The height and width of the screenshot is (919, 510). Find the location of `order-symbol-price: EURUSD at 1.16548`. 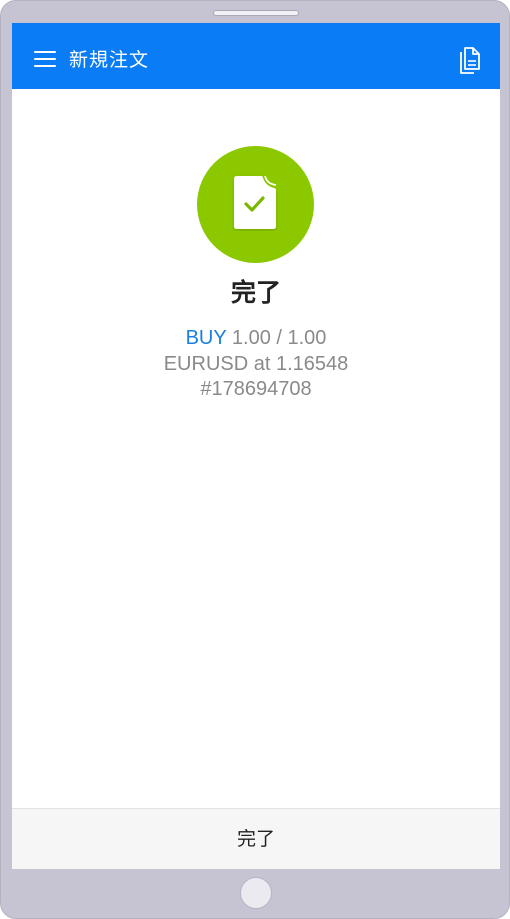

order-symbol-price: EURUSD at 1.16548 is located at coordinates (256, 363).